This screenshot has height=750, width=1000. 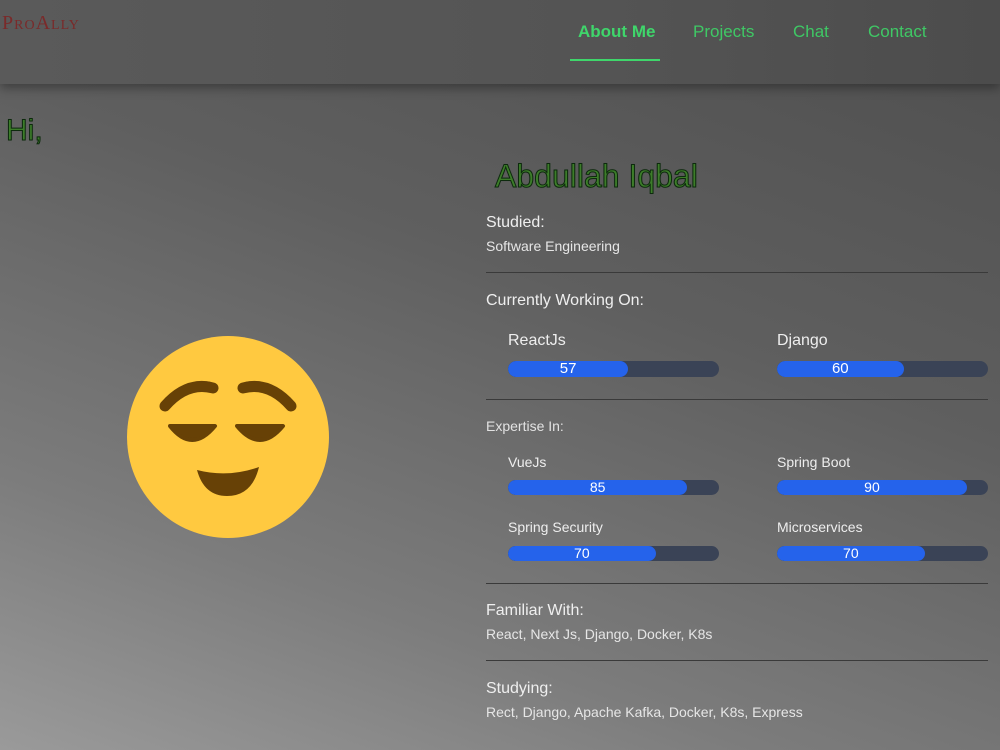 I want to click on skill-name: Spring Boot, so click(x=814, y=462).